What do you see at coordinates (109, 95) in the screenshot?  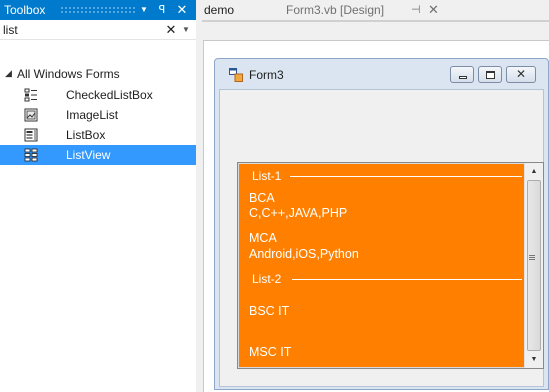 I see `toolbox-item-label: CheckedListBox` at bounding box center [109, 95].